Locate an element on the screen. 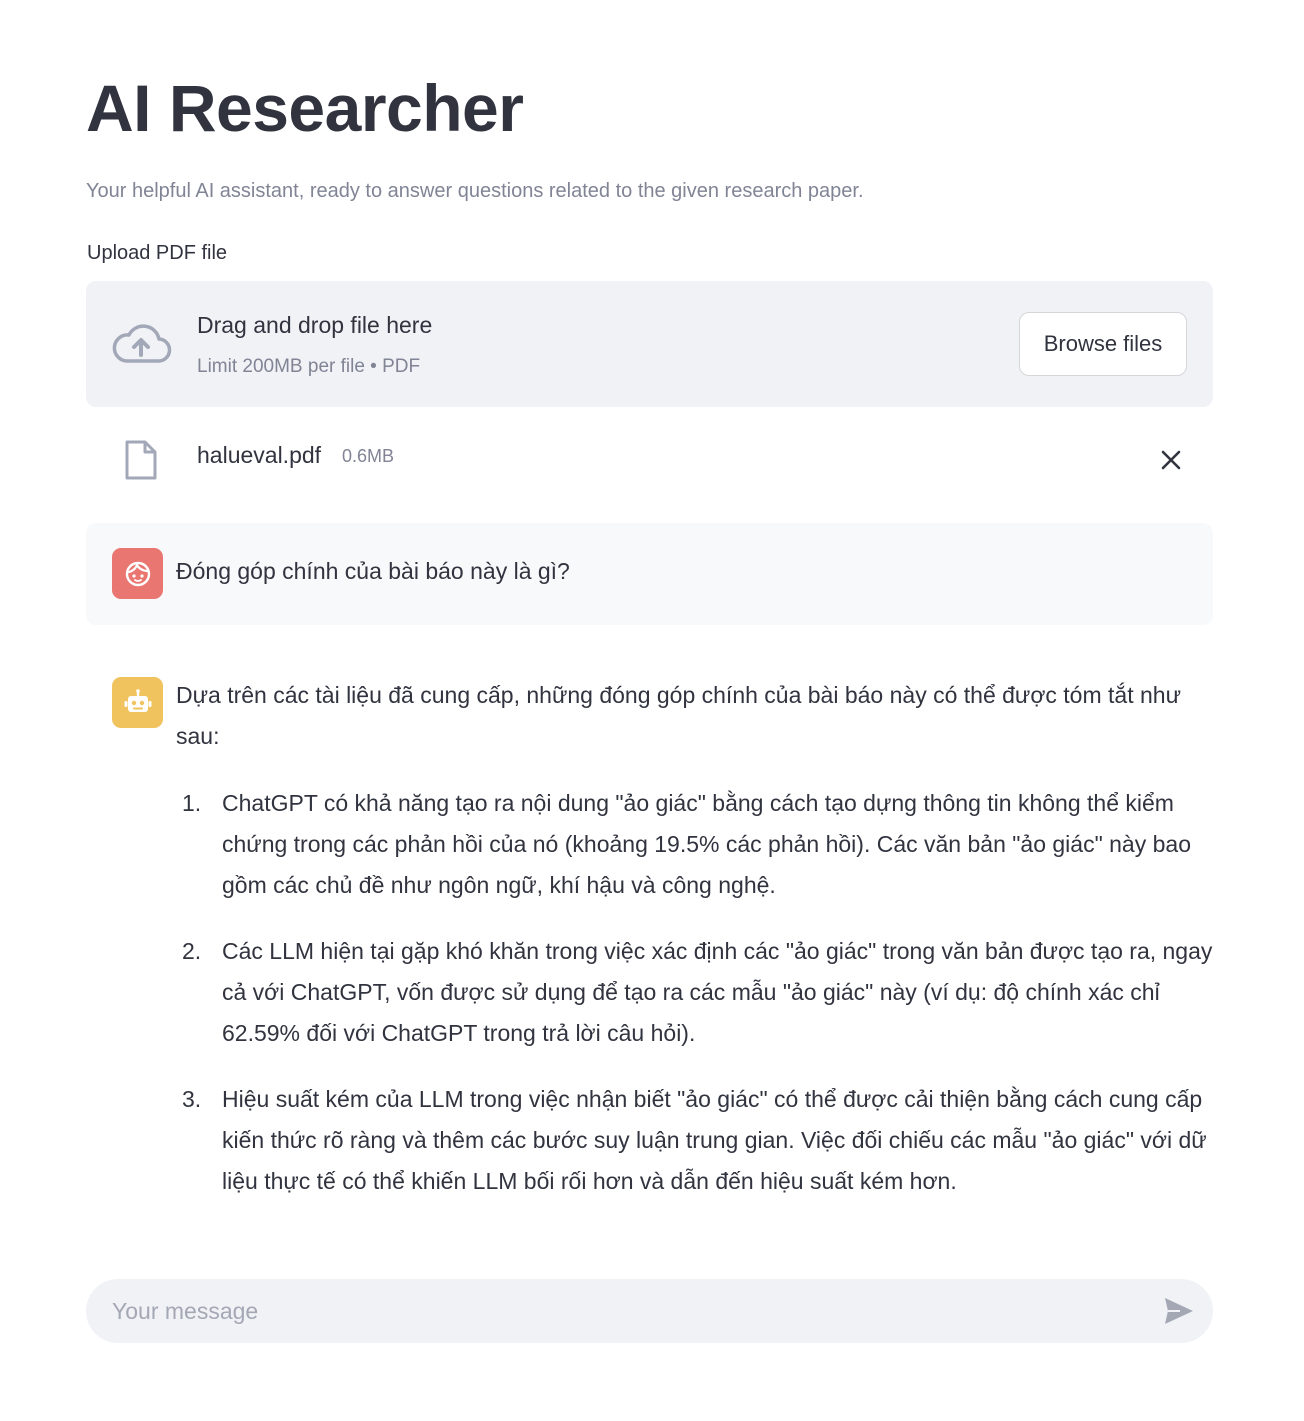 The width and height of the screenshot is (1304, 1421). browse-files-button: Browse files is located at coordinates (1103, 344).